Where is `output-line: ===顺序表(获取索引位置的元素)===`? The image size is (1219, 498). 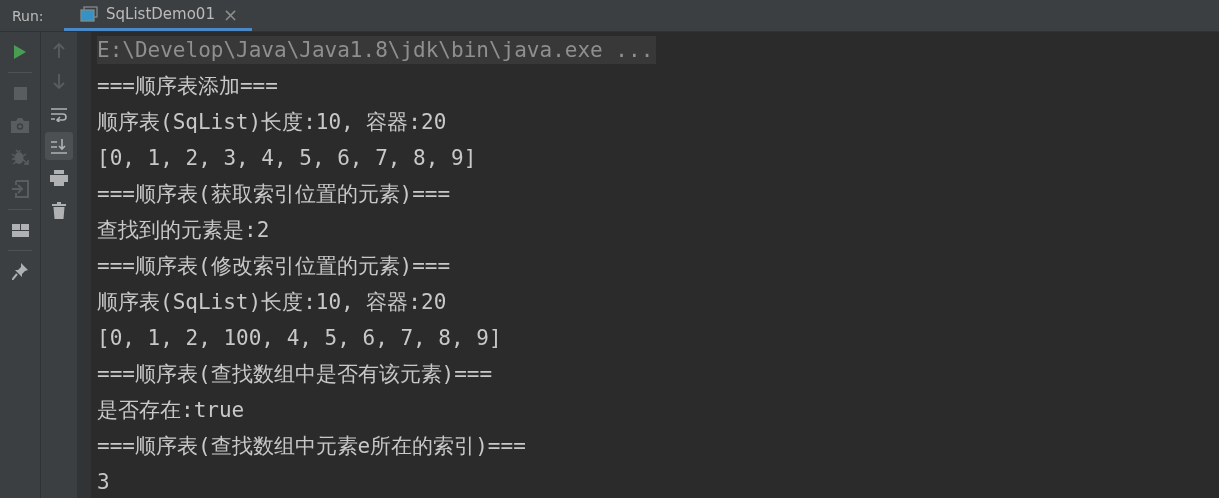
output-line: ===顺序表(获取索引位置的元素)=== is located at coordinates (274, 194).